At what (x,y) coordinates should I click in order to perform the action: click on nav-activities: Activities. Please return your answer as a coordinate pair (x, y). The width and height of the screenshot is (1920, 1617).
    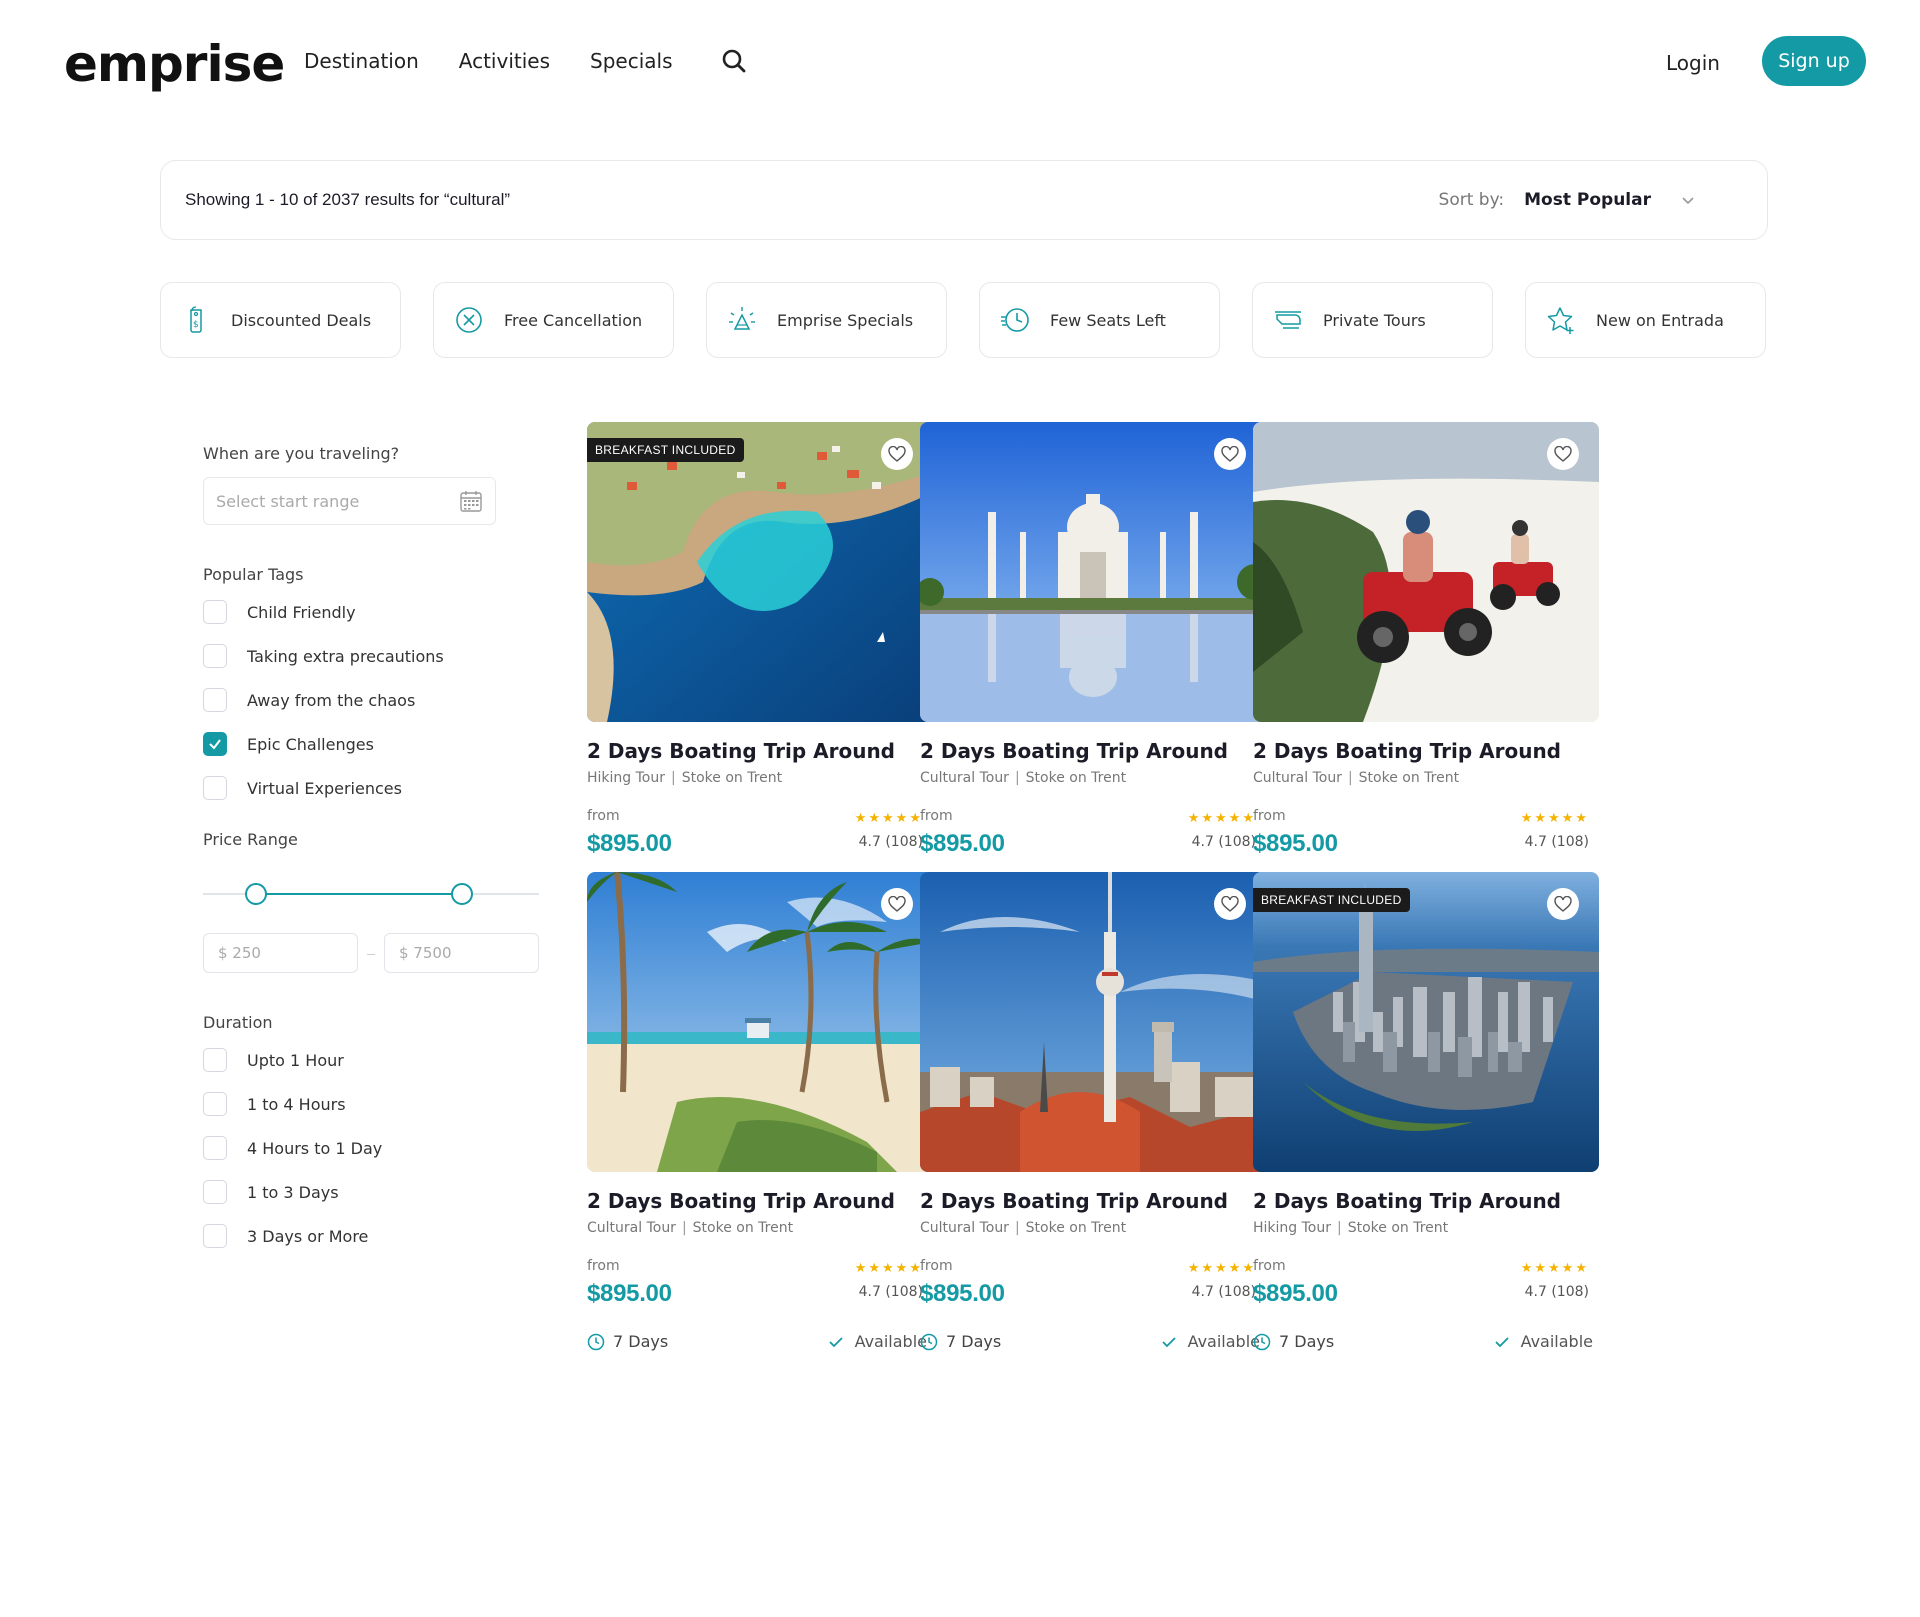
    Looking at the image, I should click on (504, 61).